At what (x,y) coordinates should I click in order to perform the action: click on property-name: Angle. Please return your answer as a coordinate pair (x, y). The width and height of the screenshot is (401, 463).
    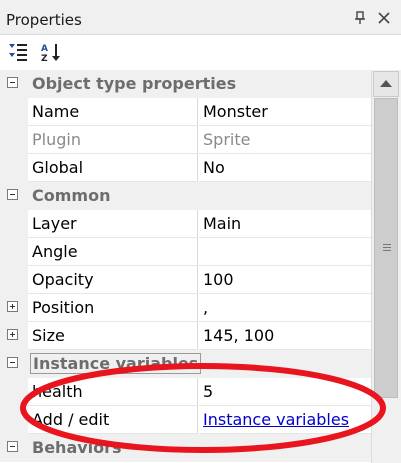
    Looking at the image, I should click on (113, 252).